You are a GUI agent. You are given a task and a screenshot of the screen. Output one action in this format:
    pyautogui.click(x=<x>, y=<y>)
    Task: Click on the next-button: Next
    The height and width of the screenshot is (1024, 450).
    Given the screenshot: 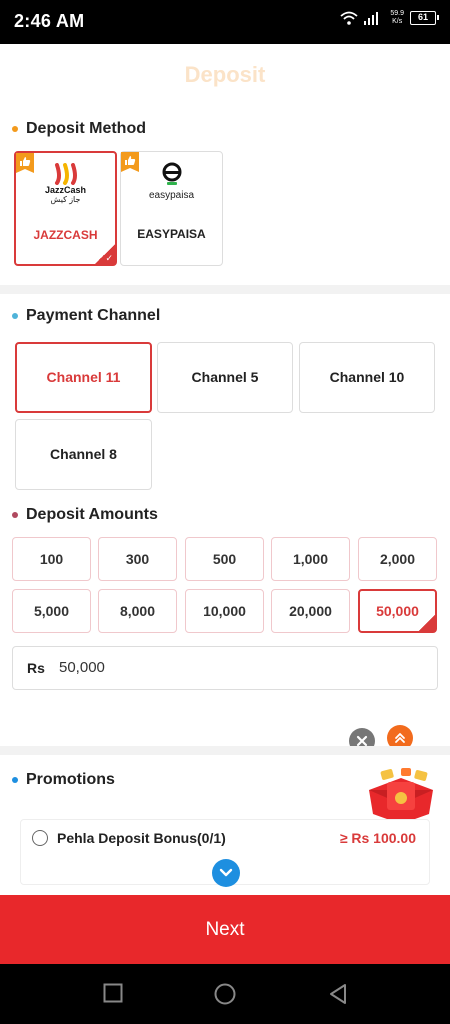 What is the action you would take?
    pyautogui.click(x=225, y=929)
    